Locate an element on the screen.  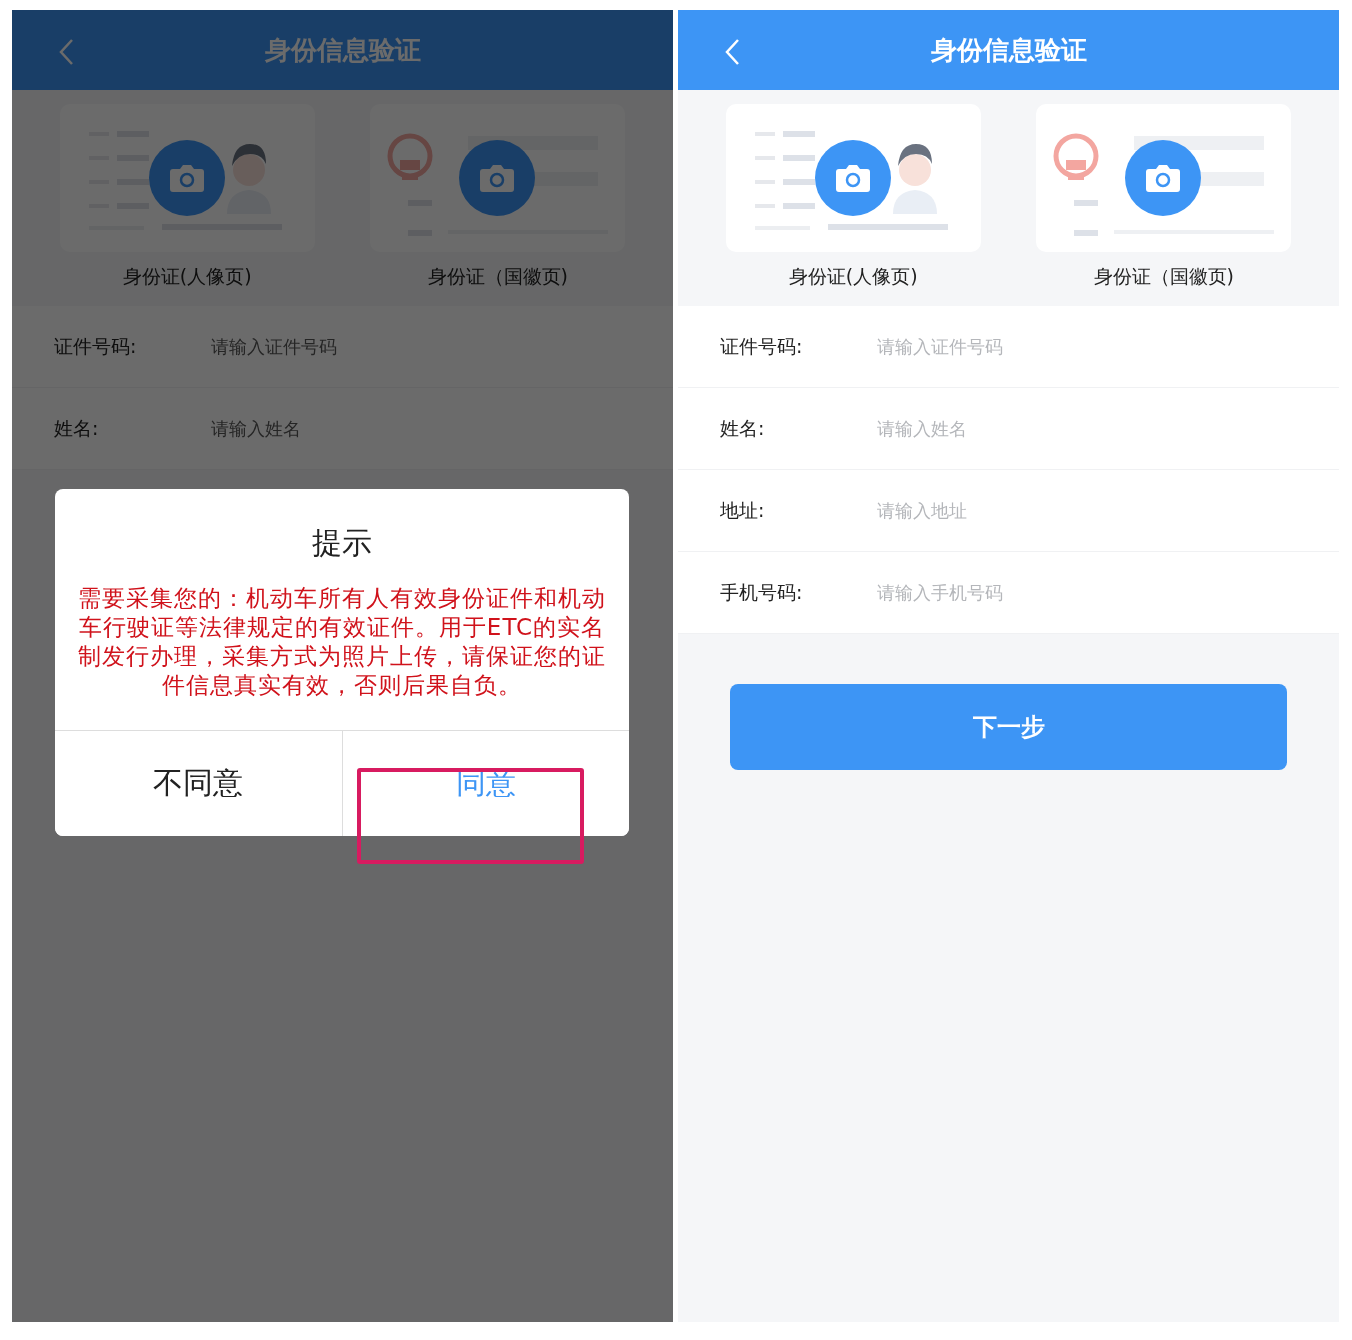
next-button: 下一步 is located at coordinates (1008, 727).